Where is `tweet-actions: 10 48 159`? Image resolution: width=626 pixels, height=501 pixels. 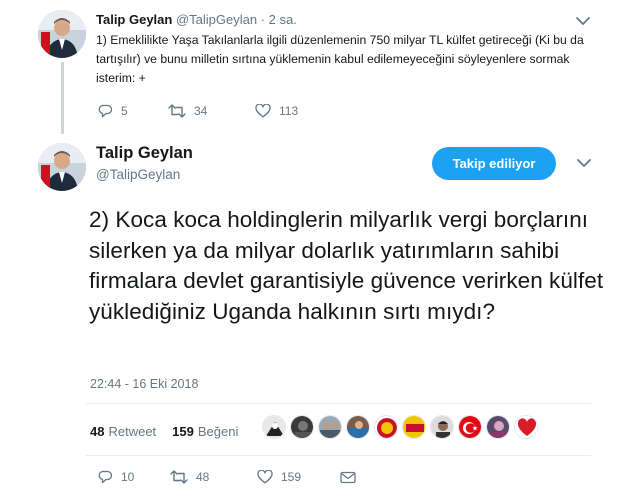 tweet-actions: 10 48 159 is located at coordinates (227, 477).